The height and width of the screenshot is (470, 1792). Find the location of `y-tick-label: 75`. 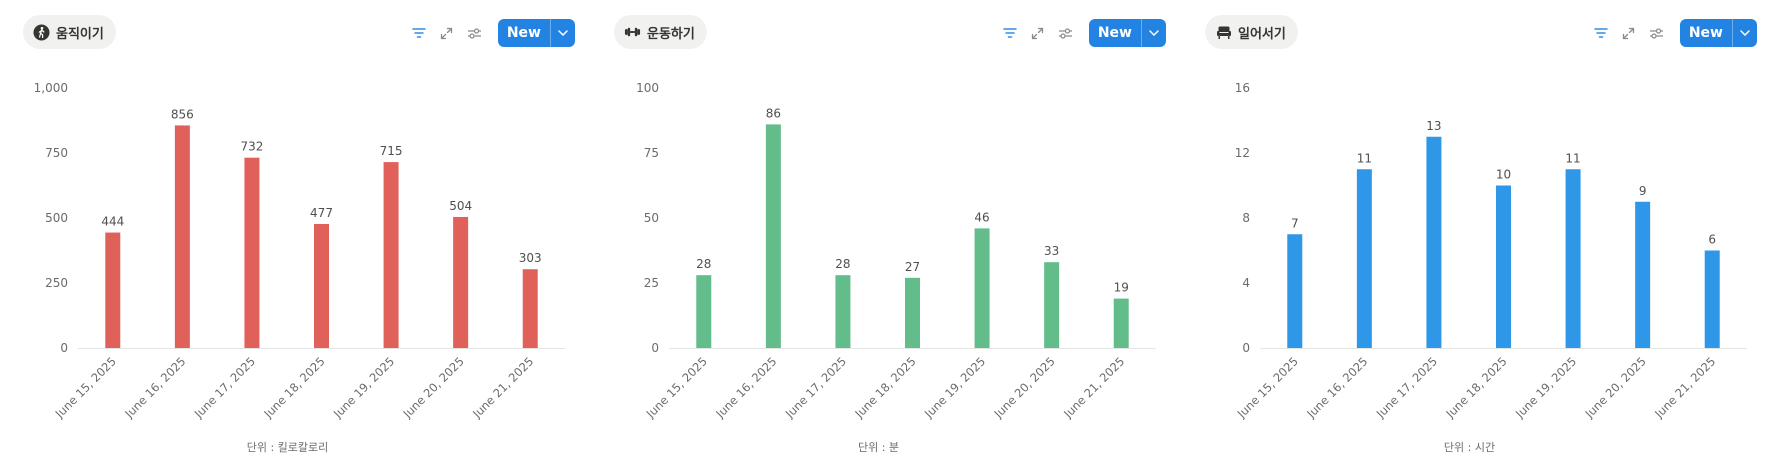

y-tick-label: 75 is located at coordinates (651, 153).